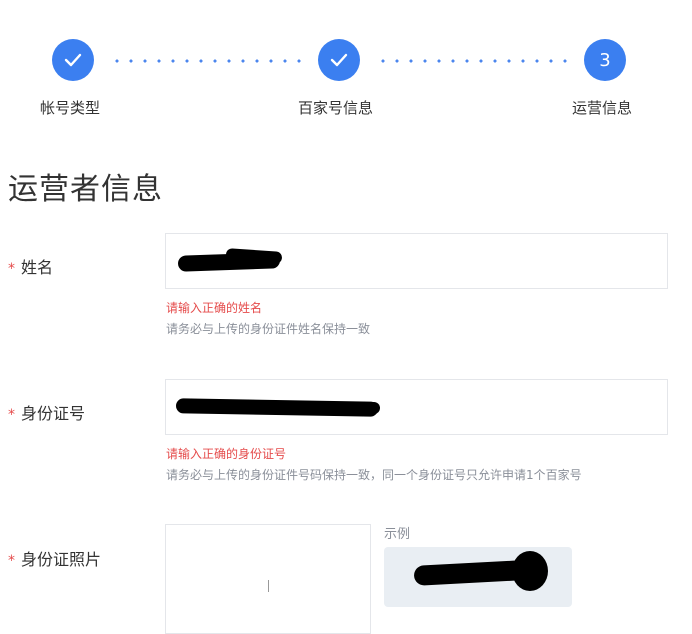  Describe the element at coordinates (268, 329) in the screenshot. I see `name-hint: 请务必与上传的身份证件姓名保持一致` at that location.